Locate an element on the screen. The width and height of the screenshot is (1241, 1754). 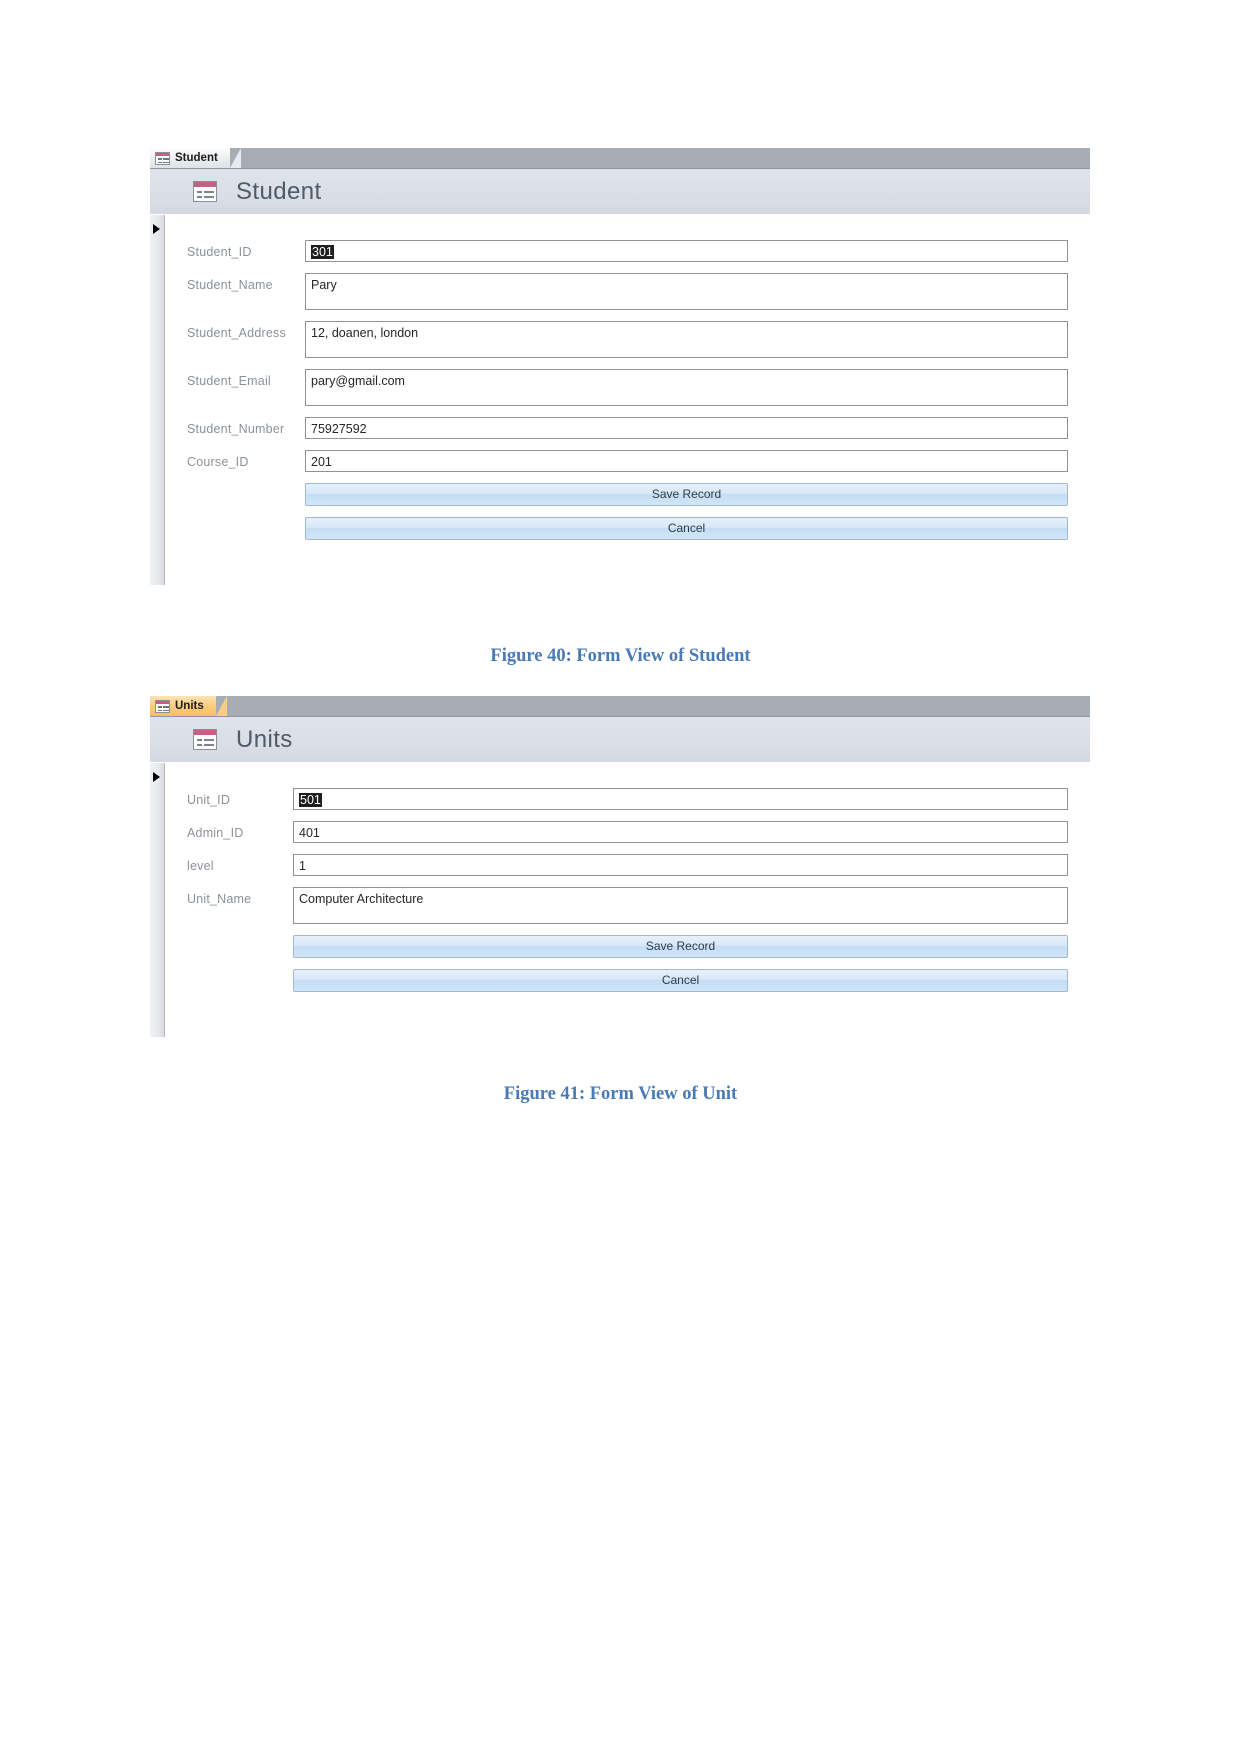
student-tab-strip: Student is located at coordinates (620, 158).